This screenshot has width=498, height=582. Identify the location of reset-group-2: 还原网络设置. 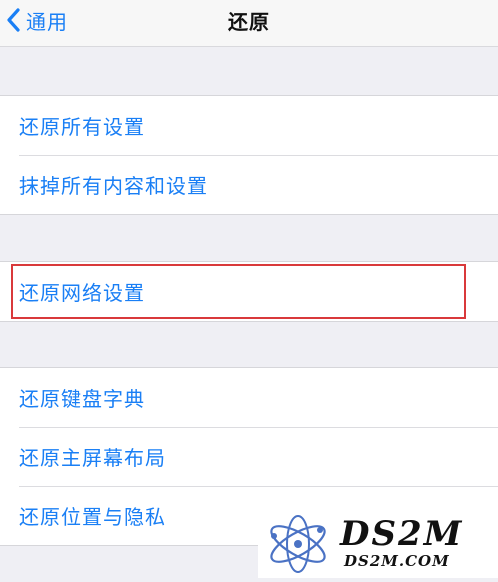
(249, 291).